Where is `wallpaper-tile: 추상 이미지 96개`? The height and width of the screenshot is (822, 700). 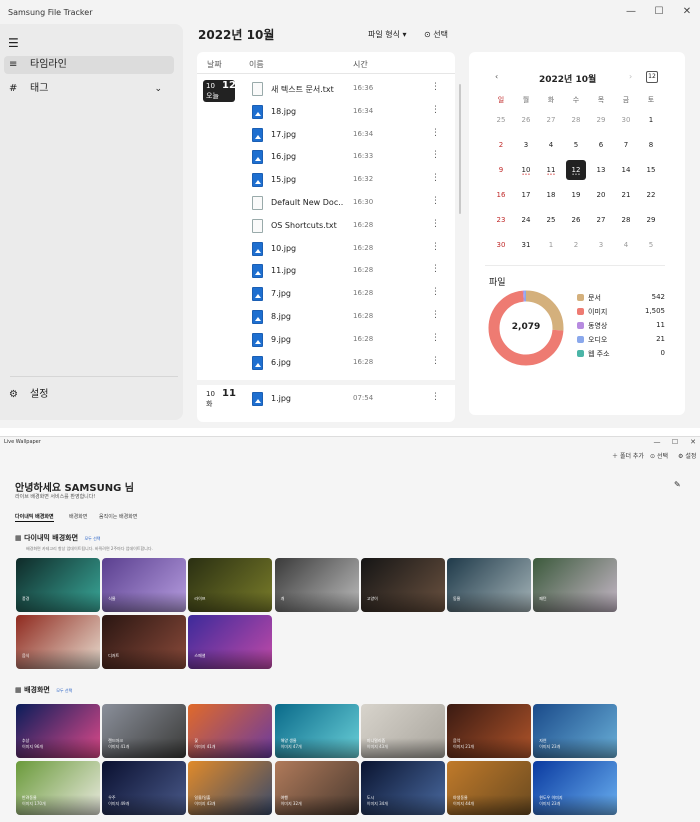 wallpaper-tile: 추상 이미지 96개 is located at coordinates (58, 731).